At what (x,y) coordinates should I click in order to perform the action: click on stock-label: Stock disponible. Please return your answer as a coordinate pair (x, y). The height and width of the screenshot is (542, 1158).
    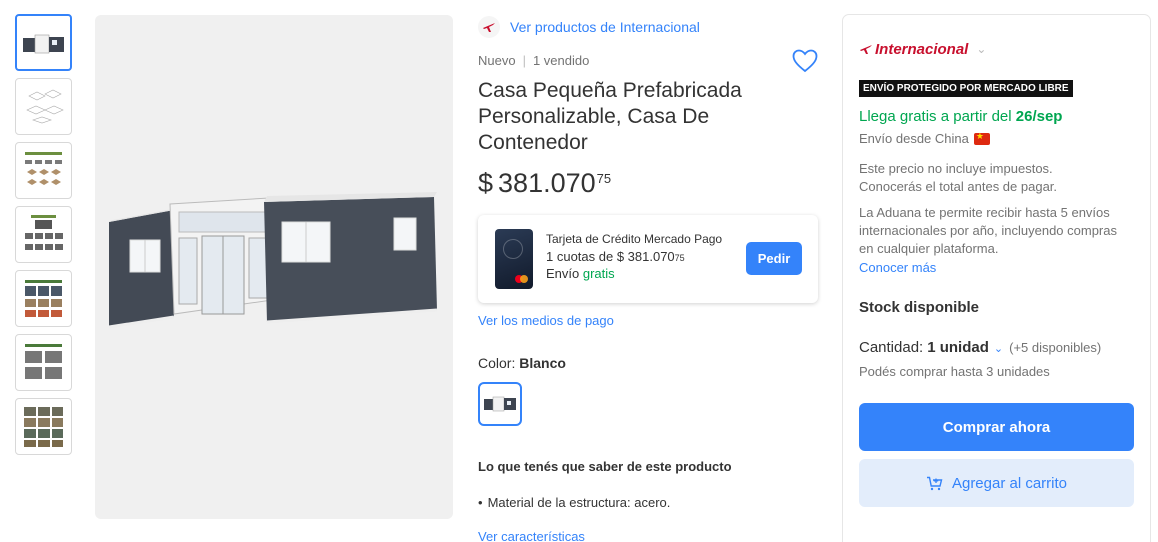
    Looking at the image, I should click on (919, 307).